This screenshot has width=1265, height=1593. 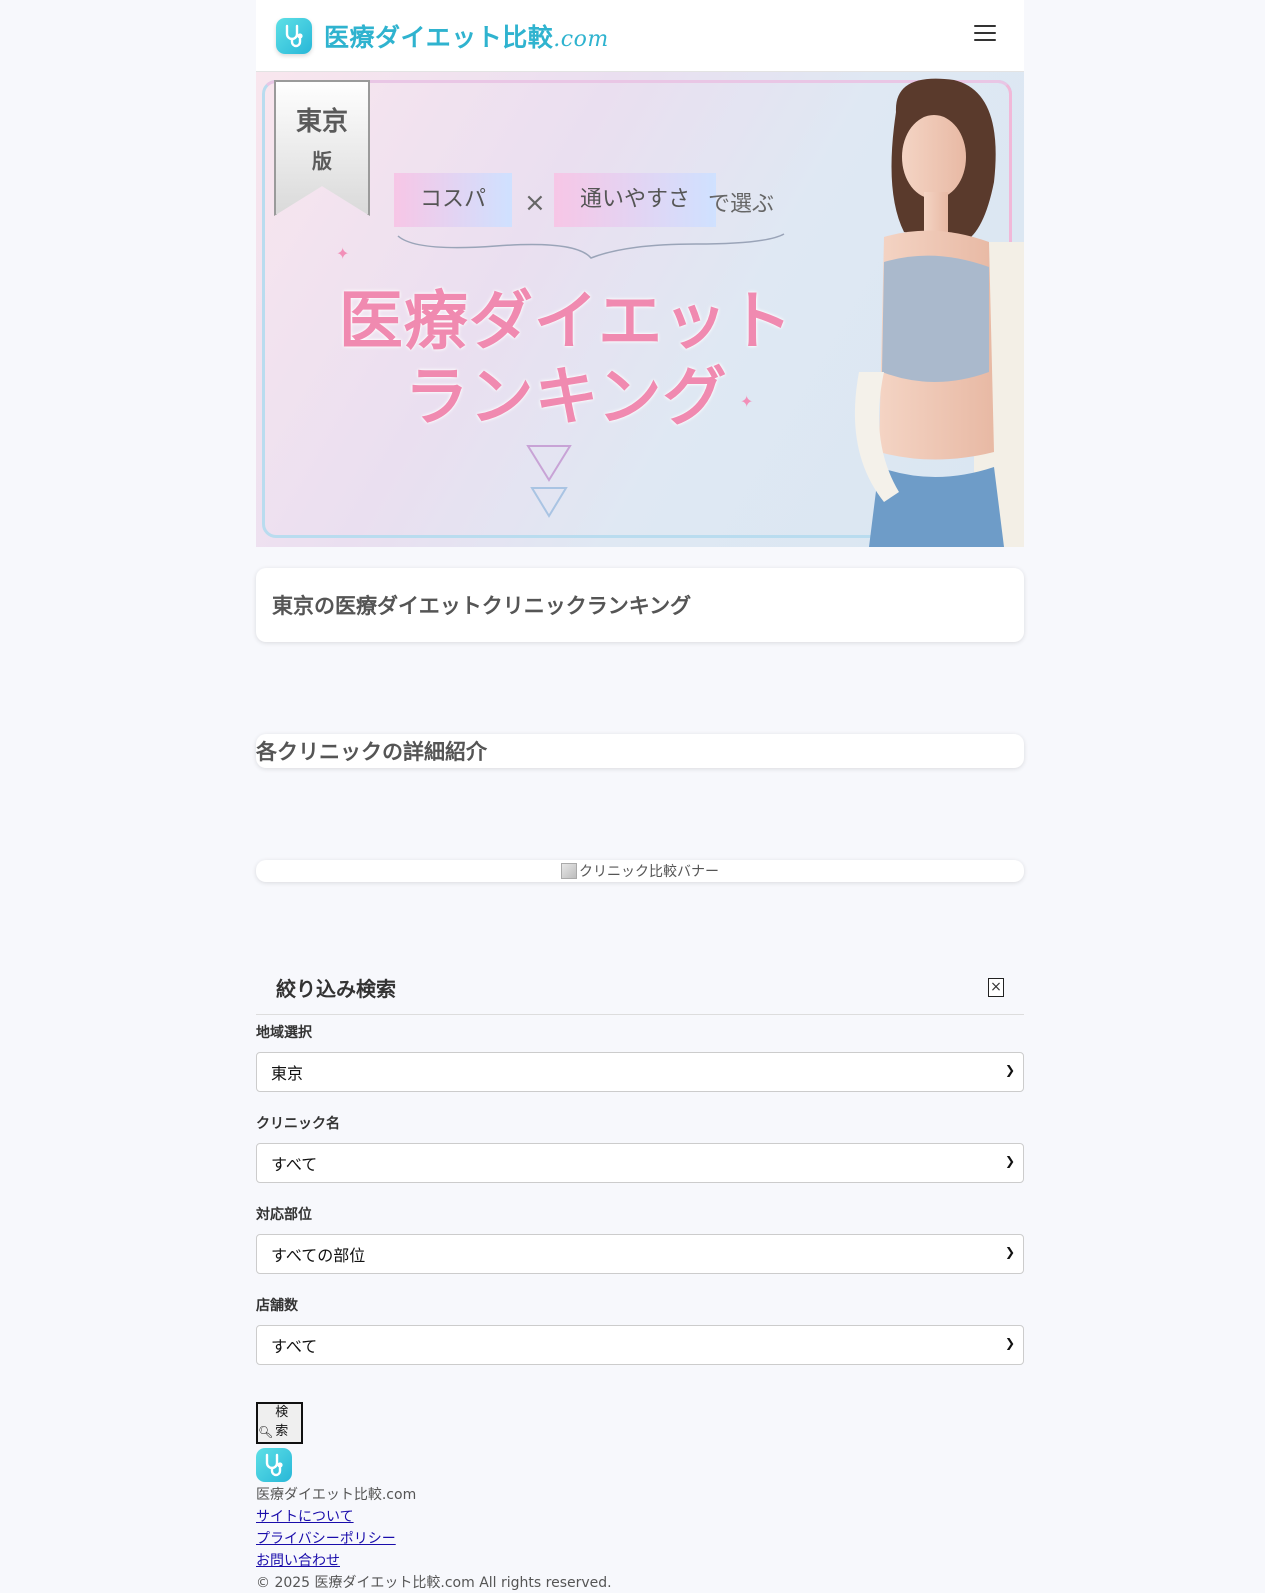 I want to click on site-header: 医療ダイエット比較.com, so click(x=640, y=36).